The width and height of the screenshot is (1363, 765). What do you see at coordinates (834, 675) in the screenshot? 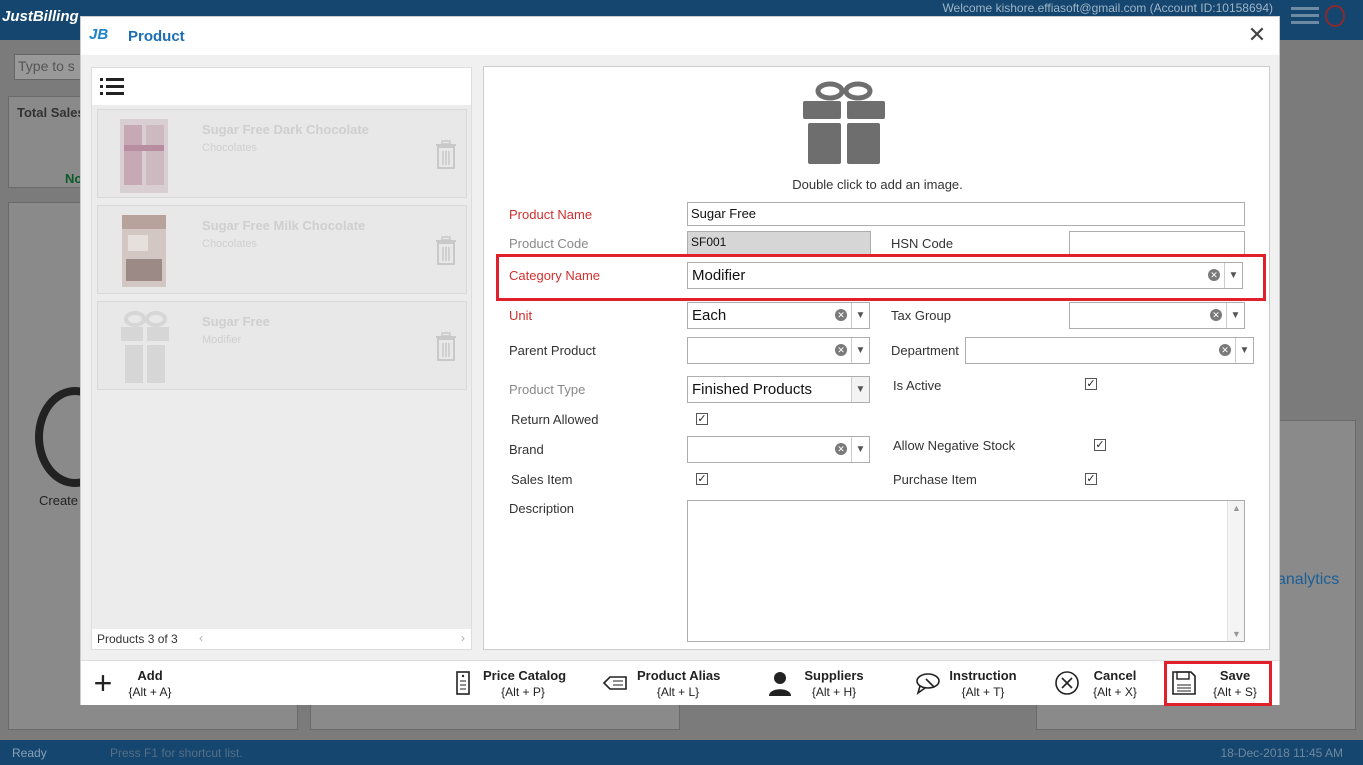
I see `suppliers-label: Suppliers` at bounding box center [834, 675].